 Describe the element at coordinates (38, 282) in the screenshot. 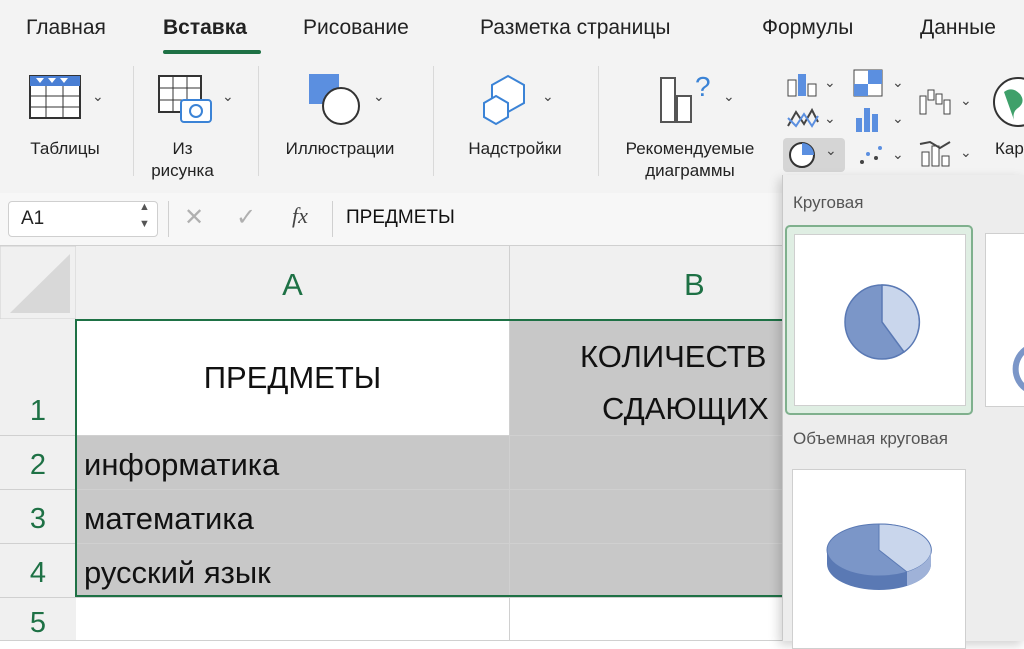

I see `select-all-corner` at that location.